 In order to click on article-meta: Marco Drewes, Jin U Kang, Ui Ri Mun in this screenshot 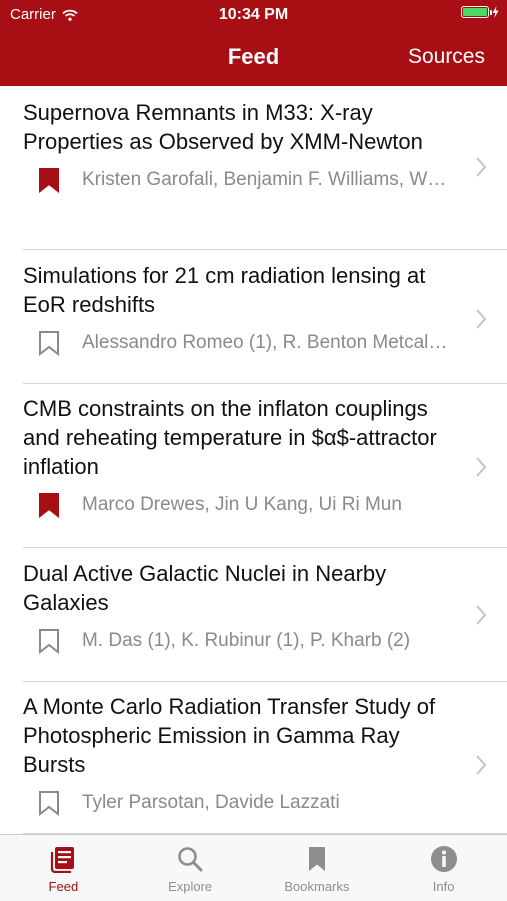, I will do `click(265, 505)`.